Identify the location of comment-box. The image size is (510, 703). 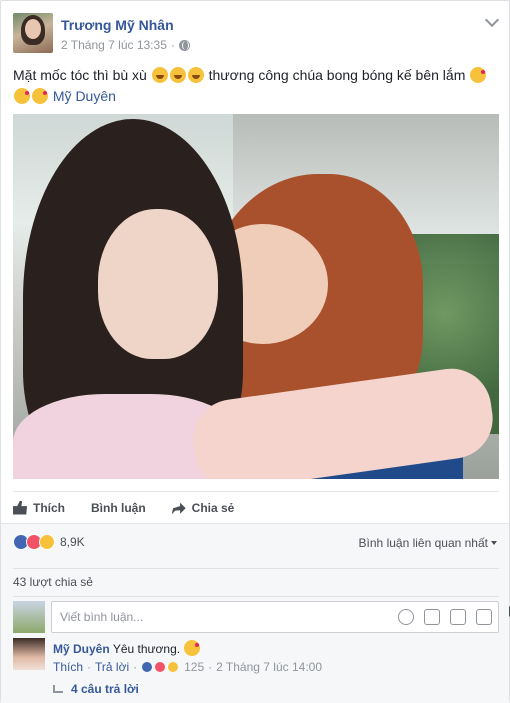
(275, 617).